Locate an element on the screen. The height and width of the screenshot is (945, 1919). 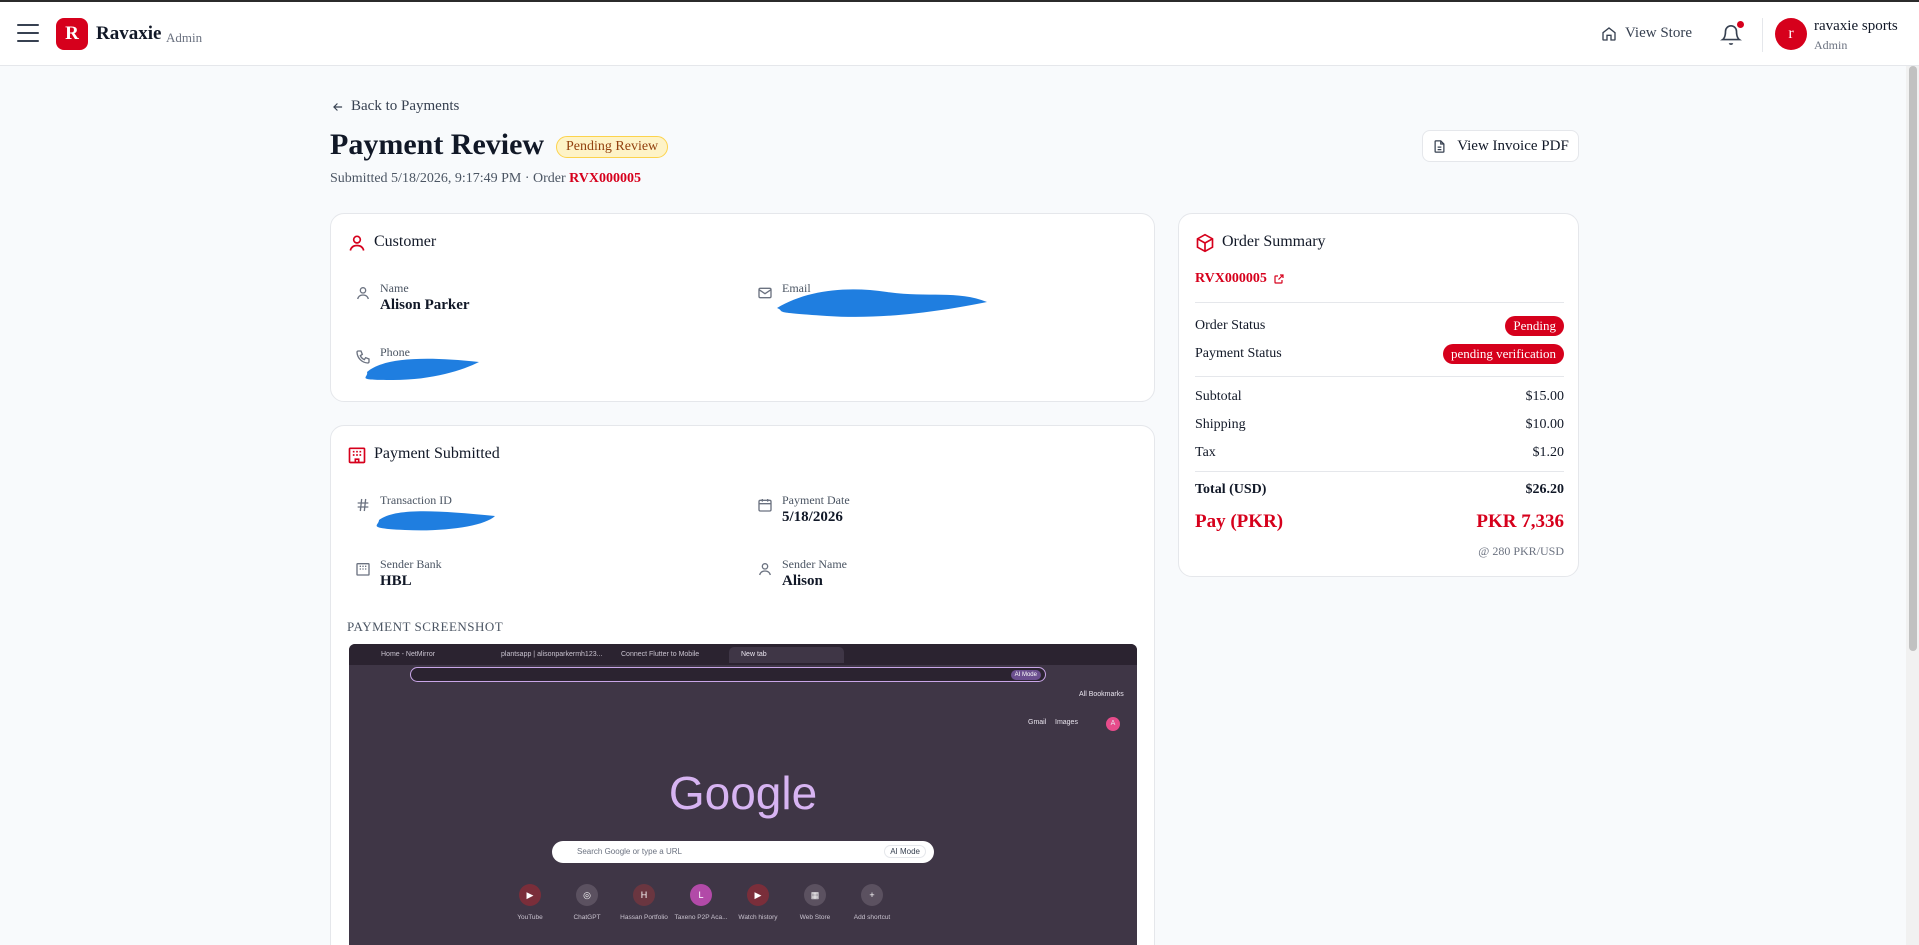
external-link-icon is located at coordinates (1279, 279).